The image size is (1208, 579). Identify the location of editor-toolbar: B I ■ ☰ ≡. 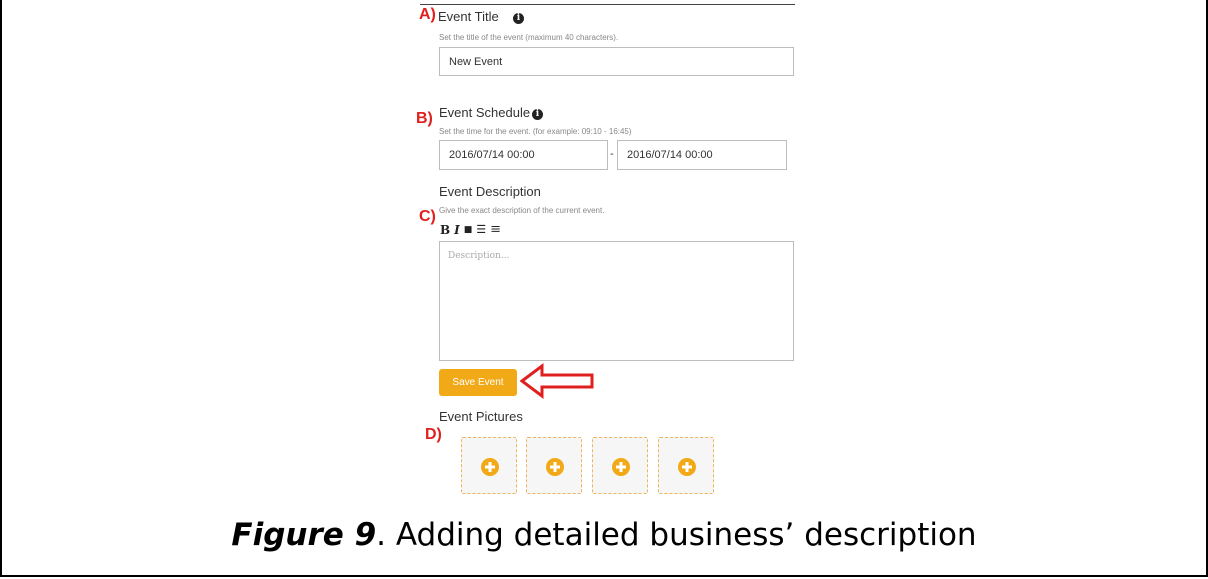
(470, 230).